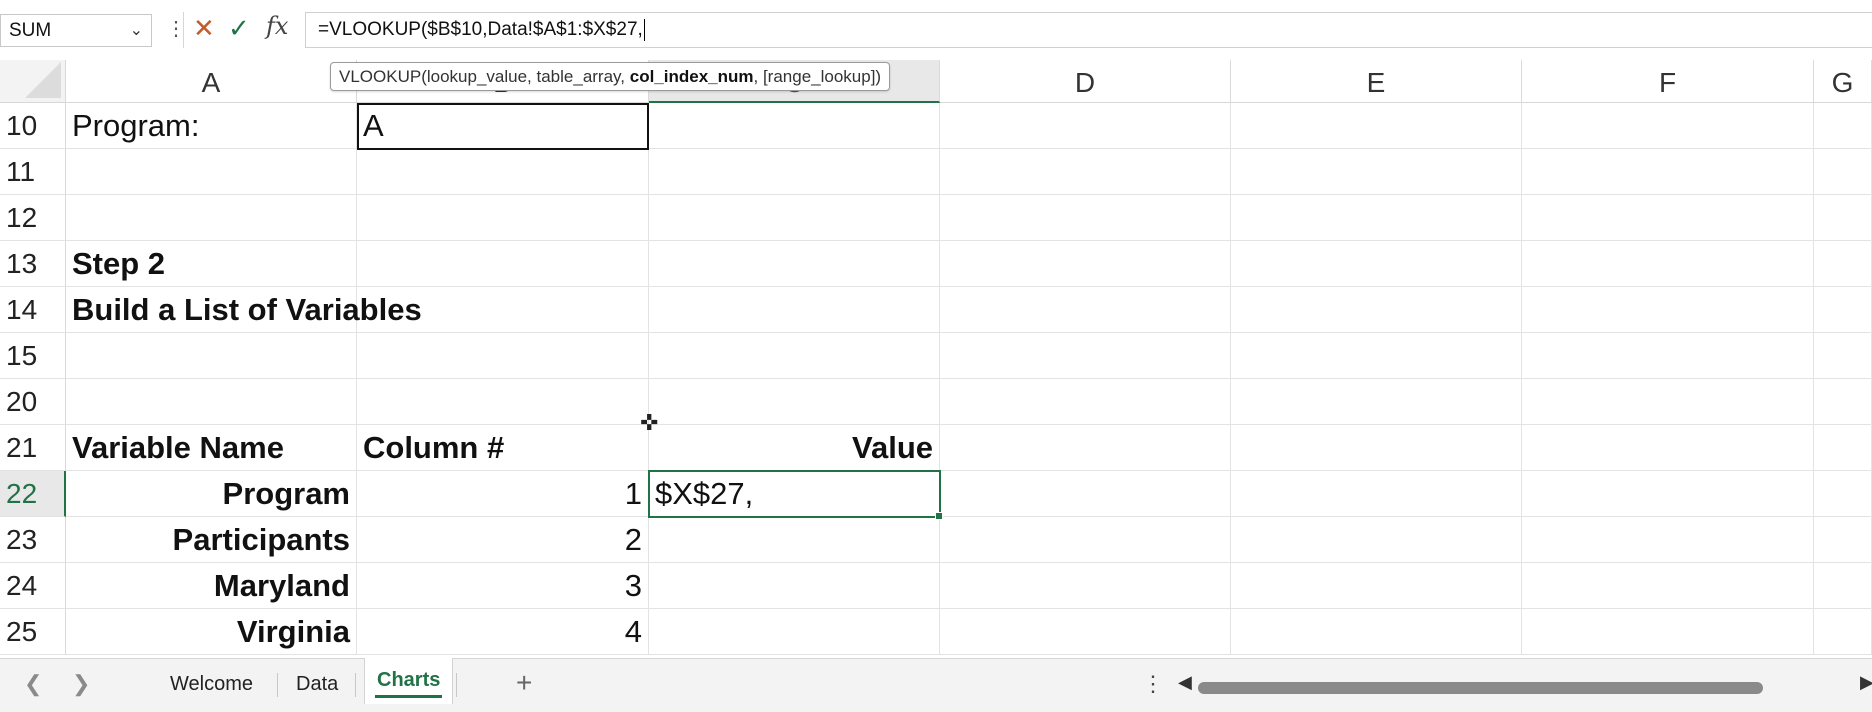  Describe the element at coordinates (211, 126) in the screenshot. I see `cell-a10: Program:` at that location.